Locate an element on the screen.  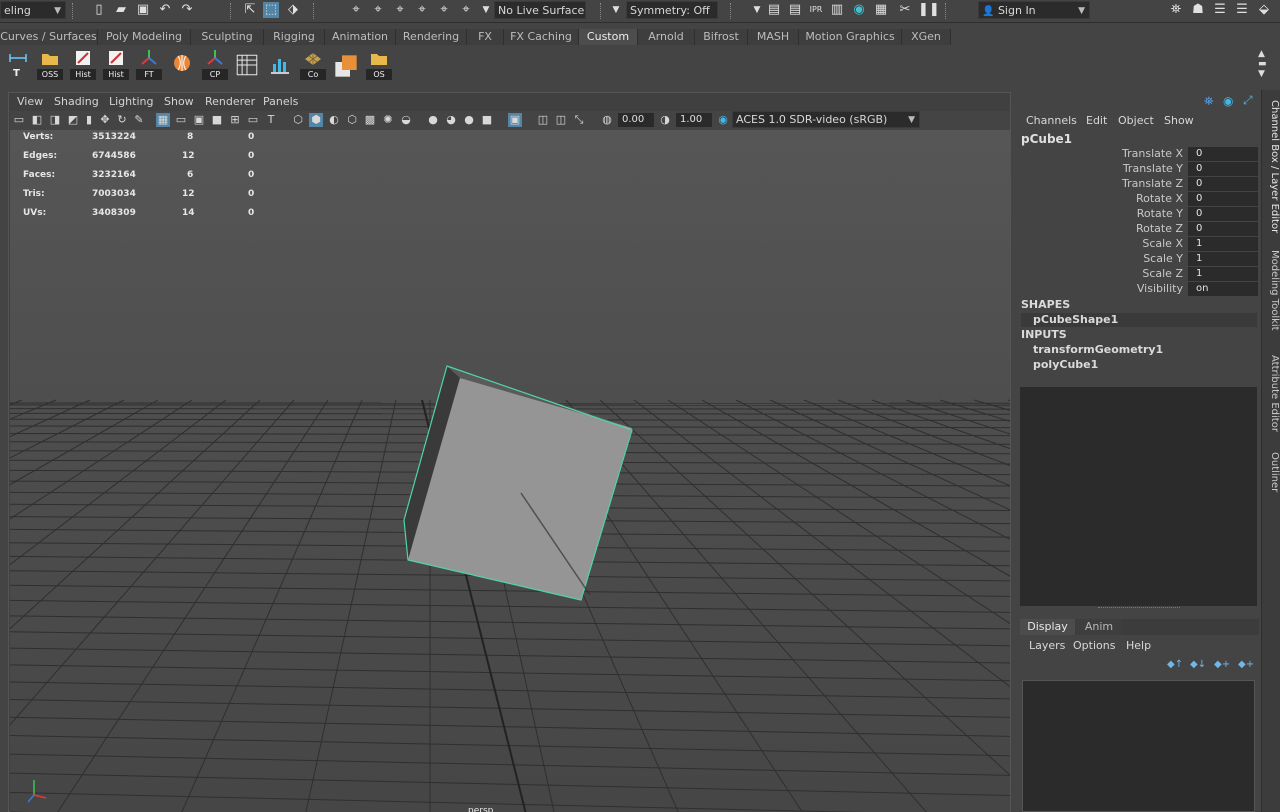
wireframe-icon: ⬡ is located at coordinates (298, 120).